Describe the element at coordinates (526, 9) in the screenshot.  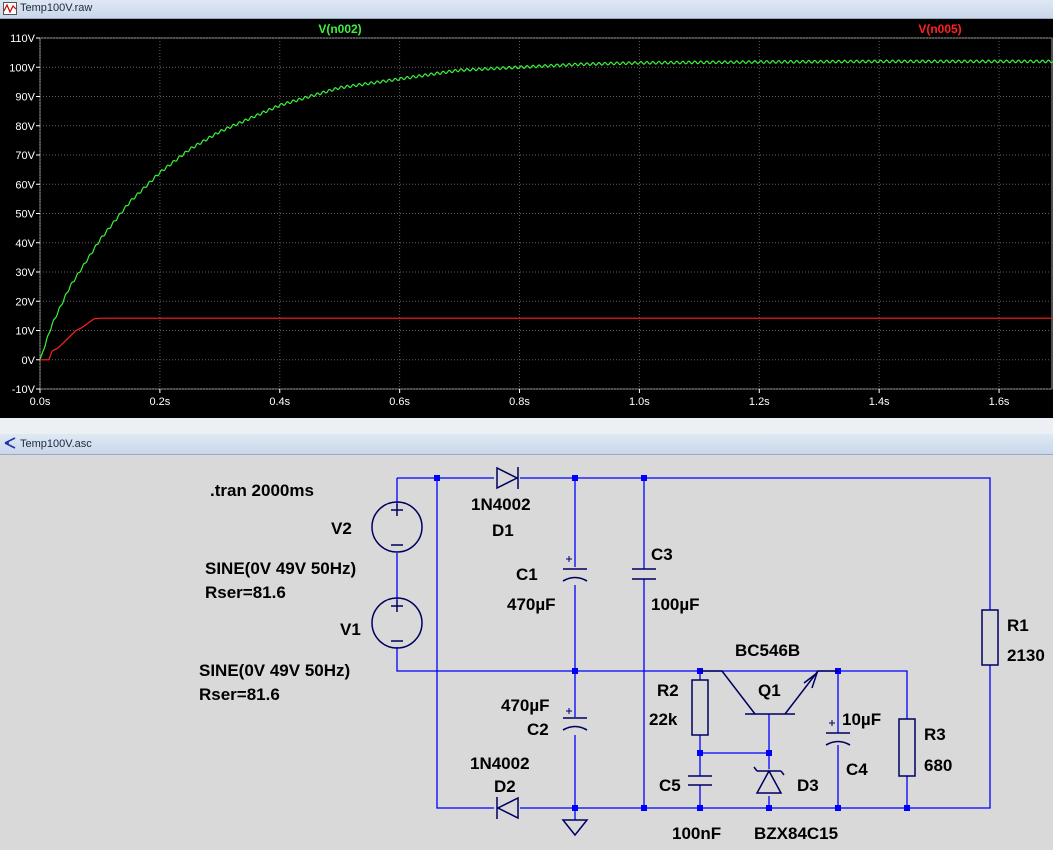
I see `waveform-window-titlebar: Temp100V.raw` at that location.